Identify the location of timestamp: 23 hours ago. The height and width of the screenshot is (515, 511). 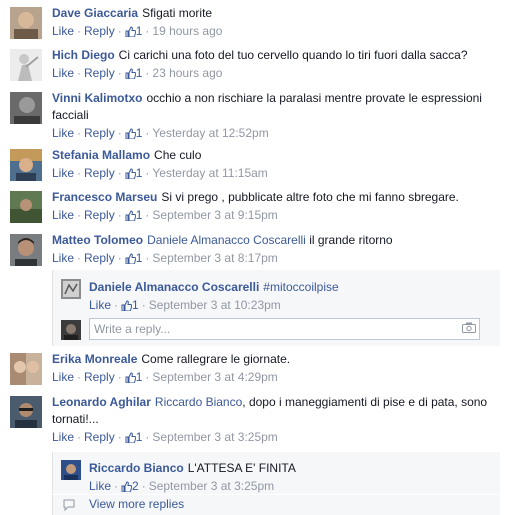
(187, 73).